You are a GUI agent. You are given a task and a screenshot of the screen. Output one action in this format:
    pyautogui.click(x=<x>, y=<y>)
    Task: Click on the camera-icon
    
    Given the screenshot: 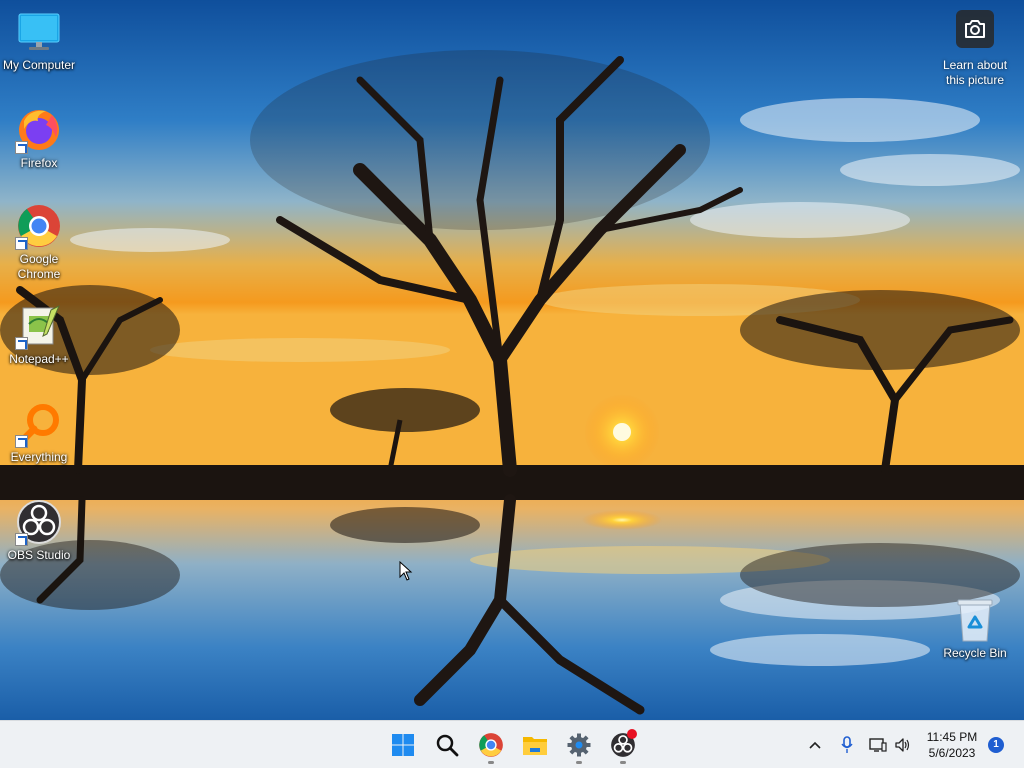 What is the action you would take?
    pyautogui.click(x=975, y=29)
    